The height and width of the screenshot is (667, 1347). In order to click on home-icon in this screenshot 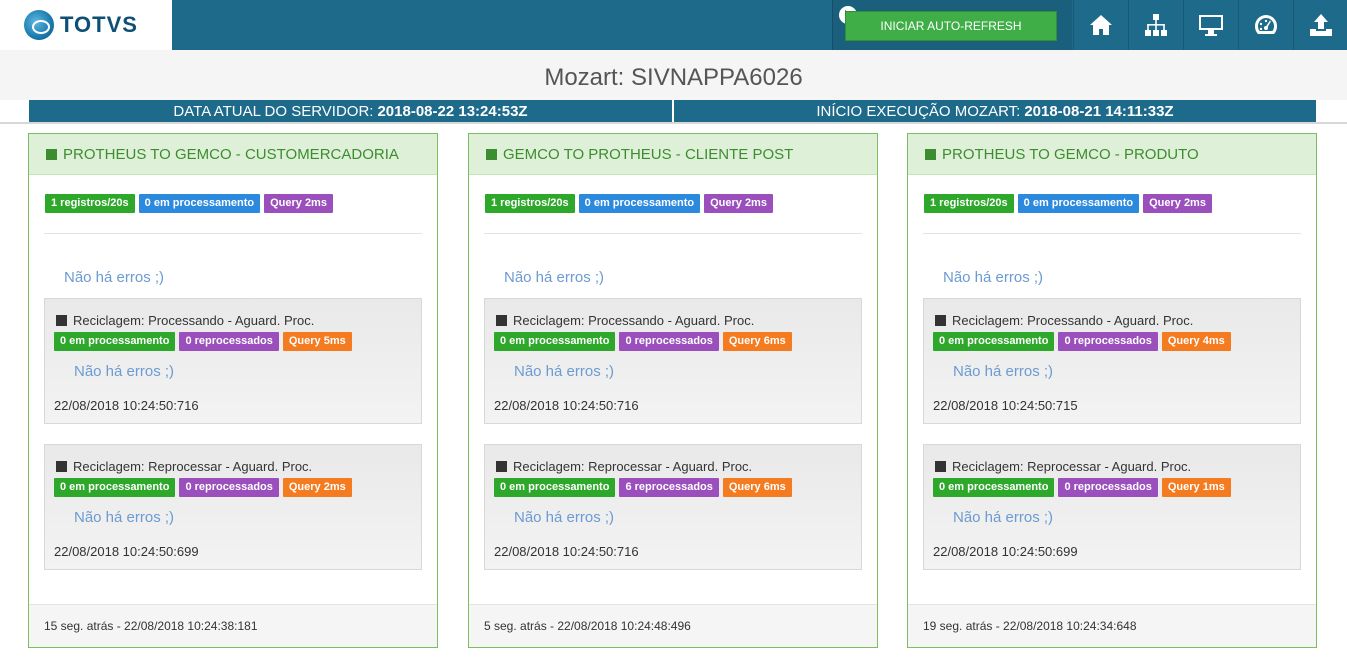, I will do `click(1100, 25)`.